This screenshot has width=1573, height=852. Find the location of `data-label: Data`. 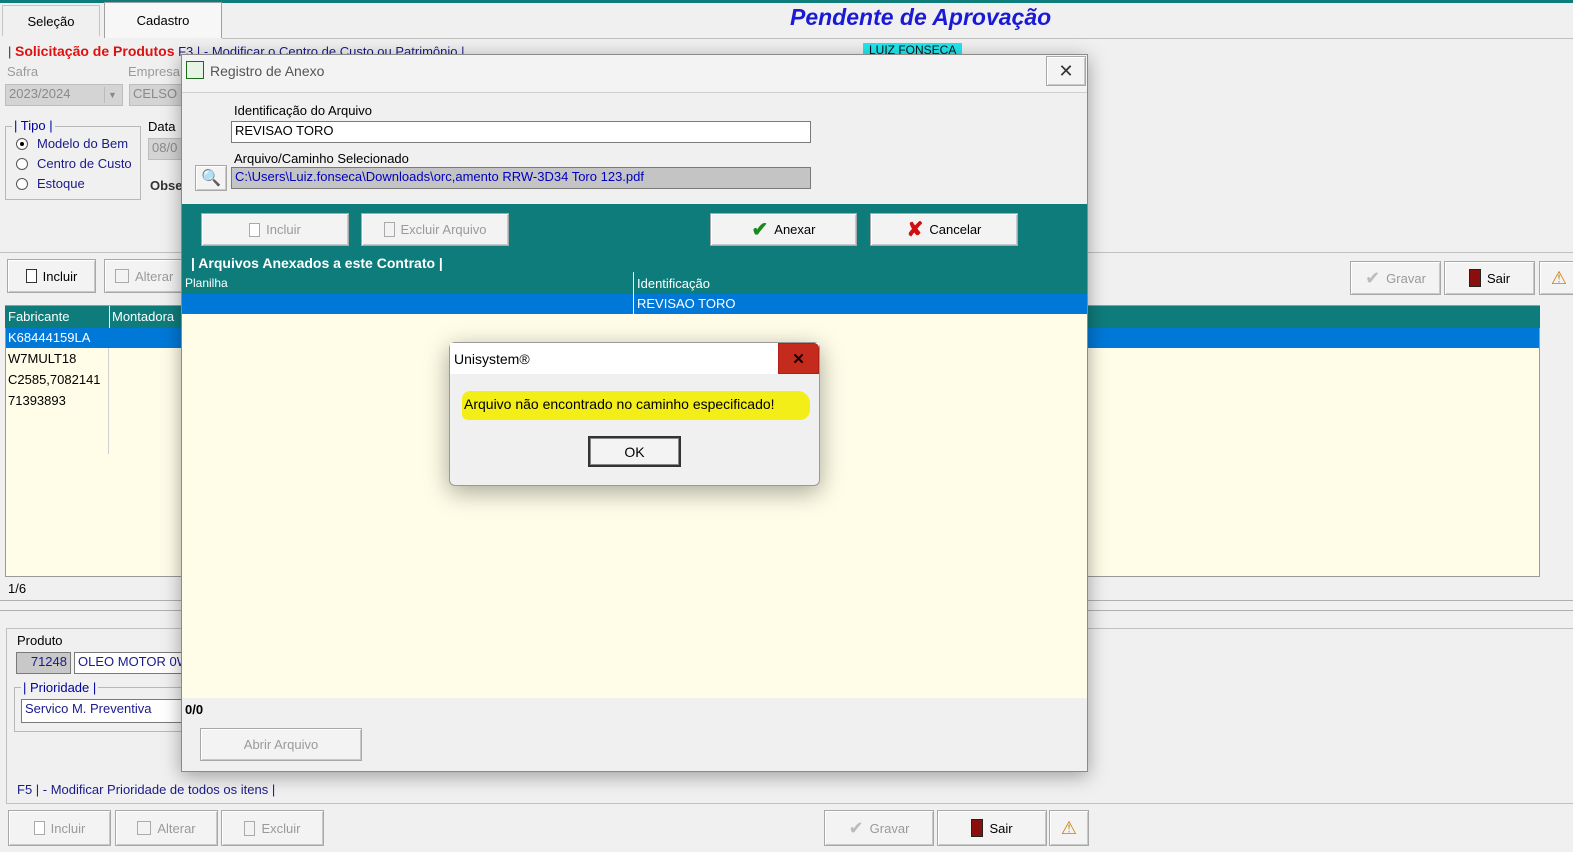

data-label: Data is located at coordinates (162, 126).